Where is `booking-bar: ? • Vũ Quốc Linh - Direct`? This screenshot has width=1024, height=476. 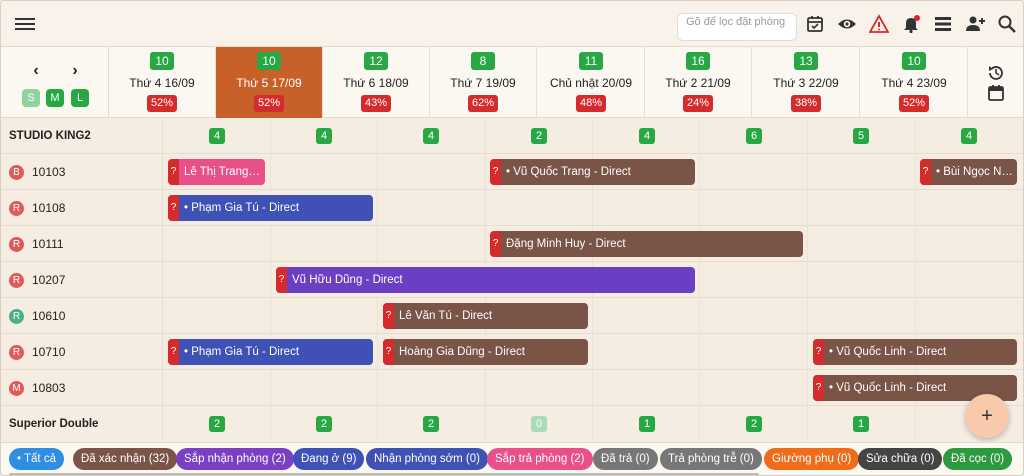
booking-bar: ? • Vũ Quốc Linh - Direct is located at coordinates (915, 352).